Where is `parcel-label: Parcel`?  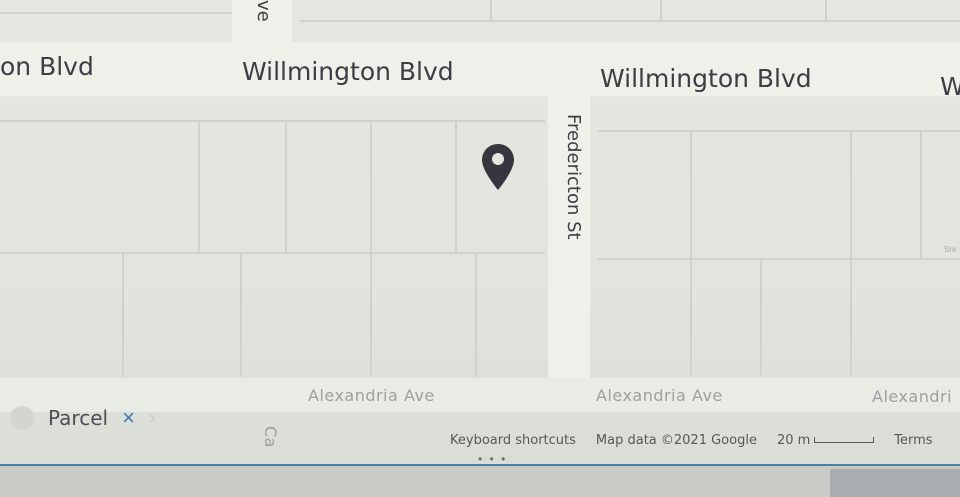 parcel-label: Parcel is located at coordinates (78, 418).